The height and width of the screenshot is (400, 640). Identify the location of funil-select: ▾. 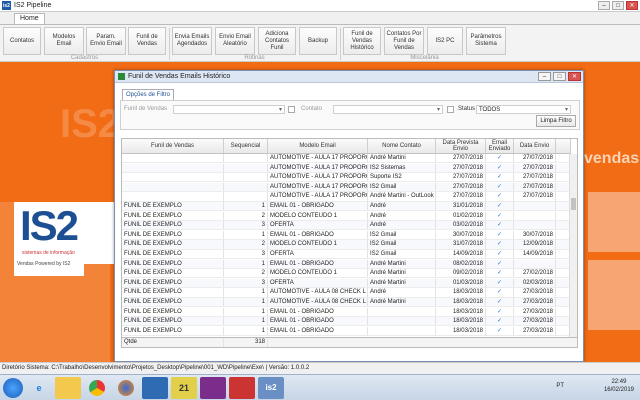
(229, 109).